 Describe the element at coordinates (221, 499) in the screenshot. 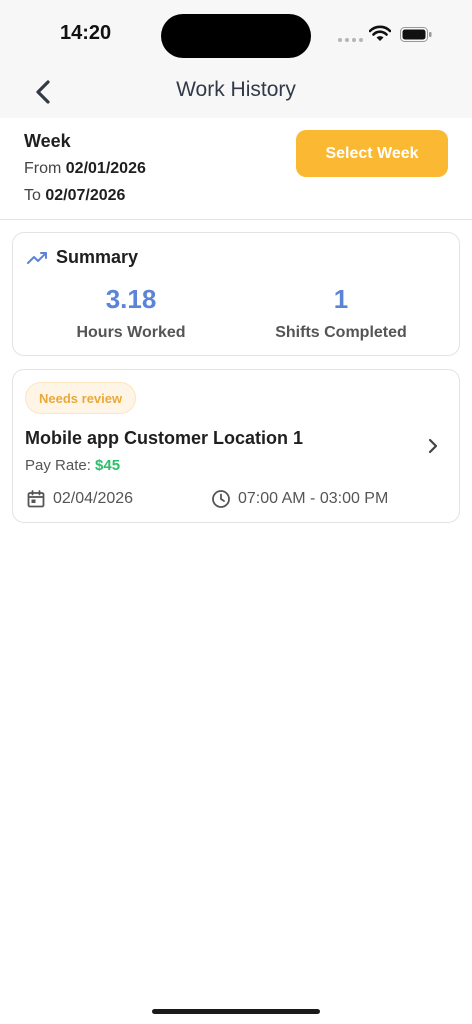

I see `clock-icon` at that location.